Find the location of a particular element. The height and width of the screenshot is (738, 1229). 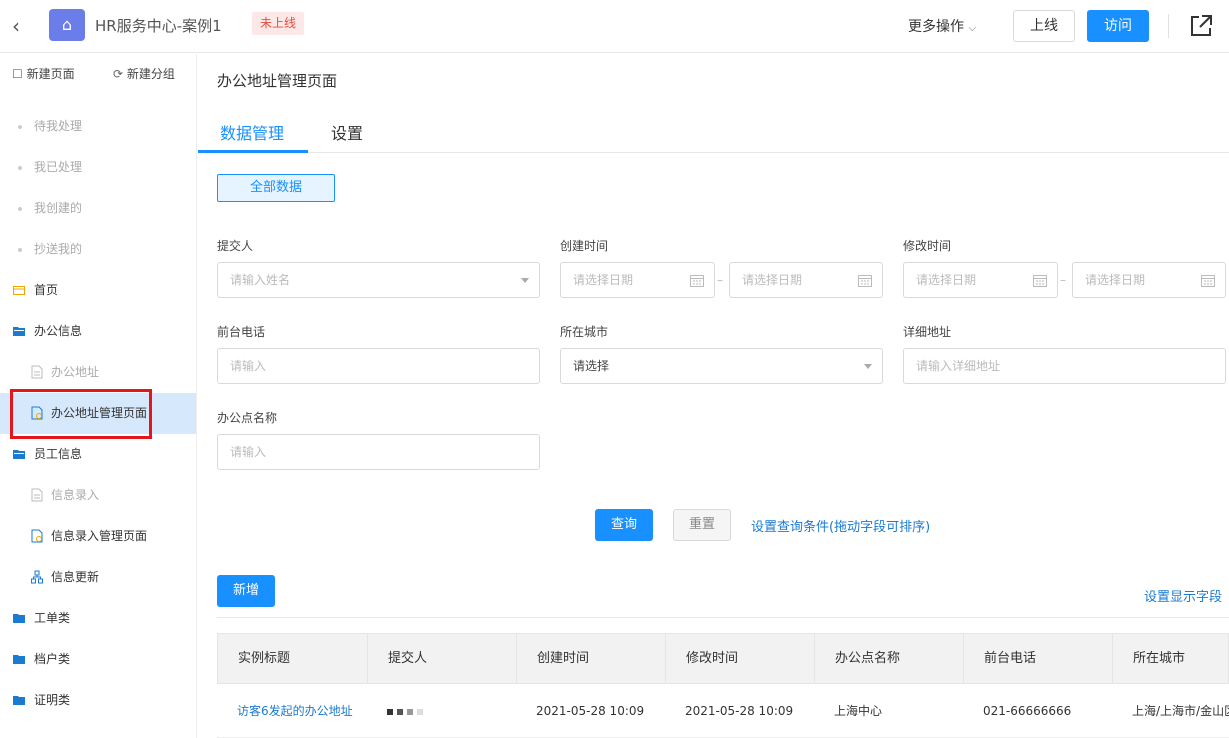

sidebar-item-info-update: 信息更新 is located at coordinates (98, 577).